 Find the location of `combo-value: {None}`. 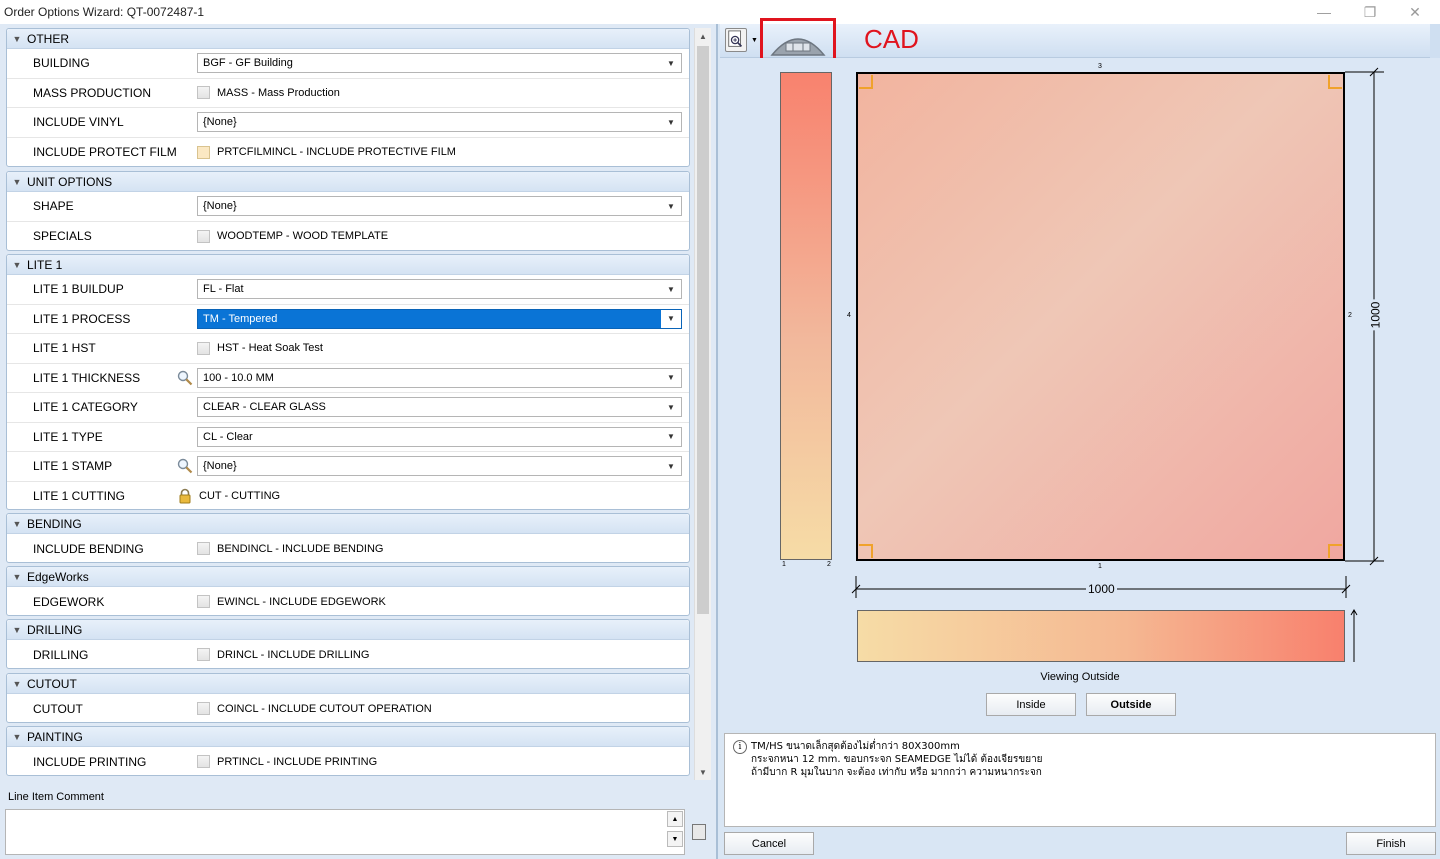

combo-value: {None} is located at coordinates (220, 206).